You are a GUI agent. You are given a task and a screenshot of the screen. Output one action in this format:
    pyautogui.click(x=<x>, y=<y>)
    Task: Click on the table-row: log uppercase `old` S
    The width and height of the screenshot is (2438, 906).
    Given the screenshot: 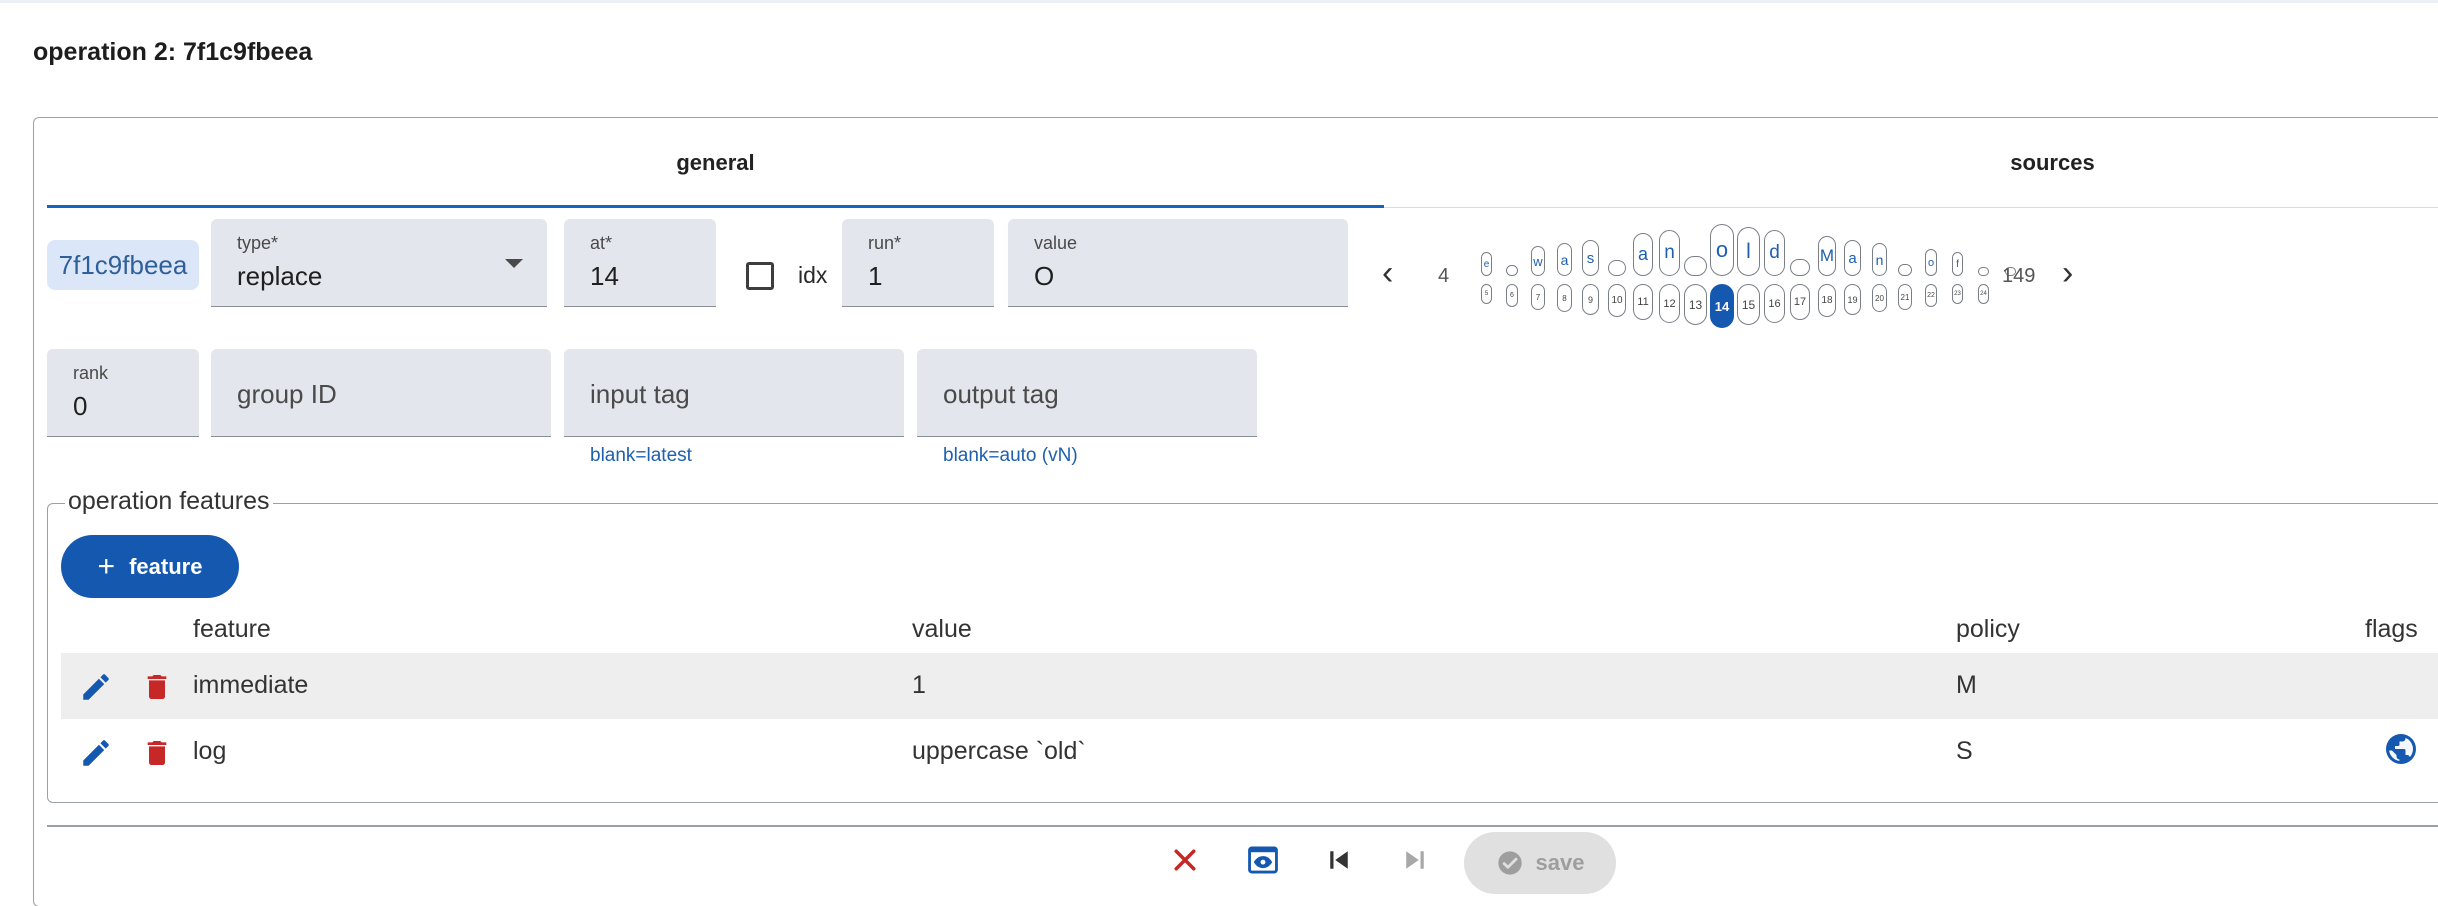 What is the action you would take?
    pyautogui.click(x=1249, y=752)
    